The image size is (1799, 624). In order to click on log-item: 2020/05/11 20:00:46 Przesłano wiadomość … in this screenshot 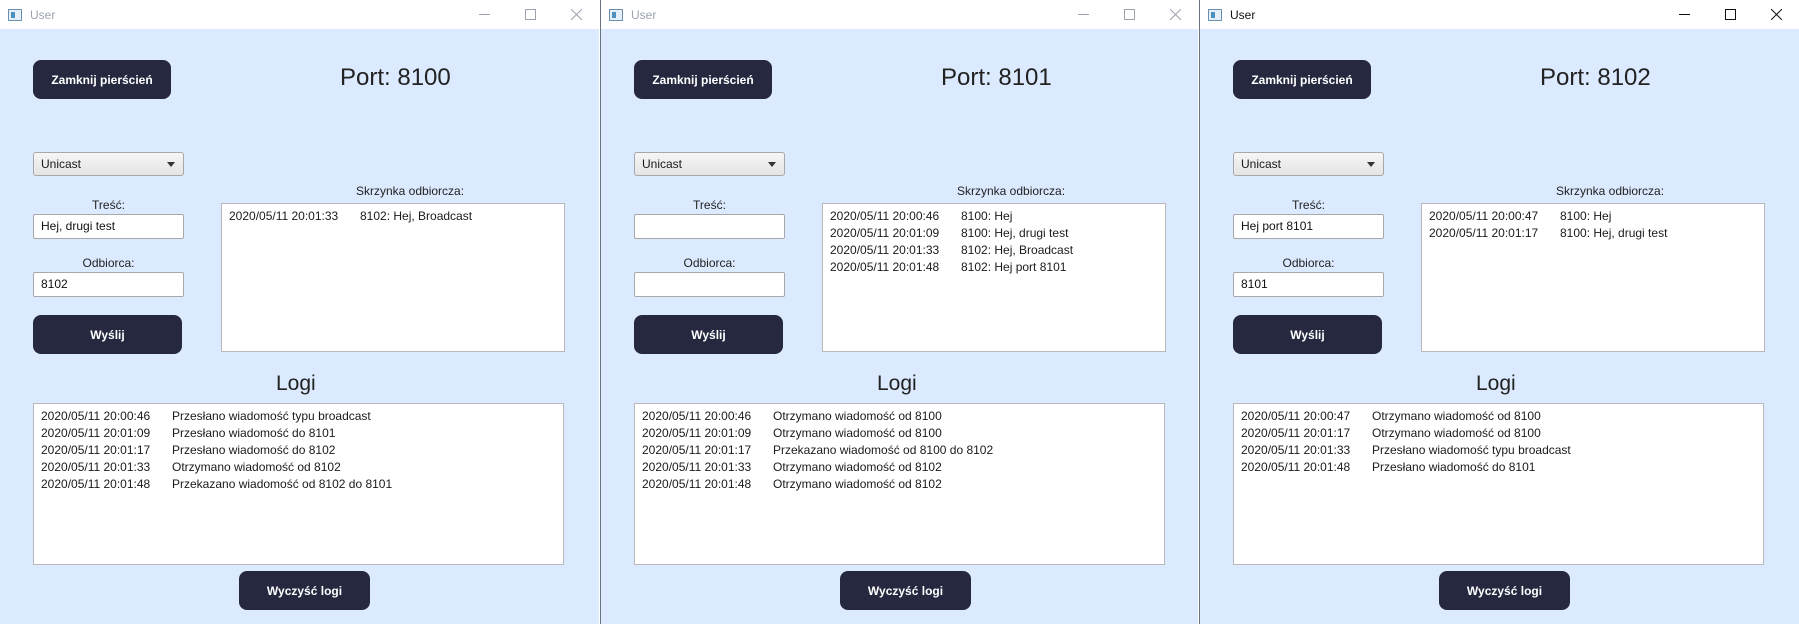, I will do `click(298, 416)`.